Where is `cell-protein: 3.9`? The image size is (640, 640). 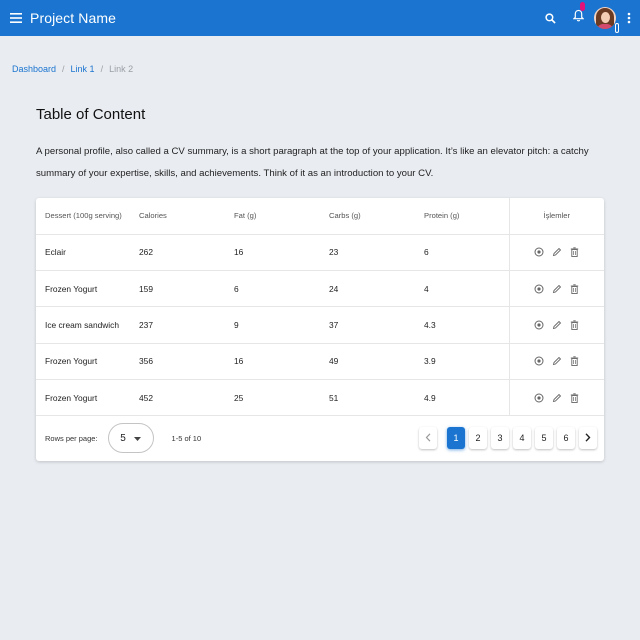
cell-protein: 3.9 is located at coordinates (462, 362).